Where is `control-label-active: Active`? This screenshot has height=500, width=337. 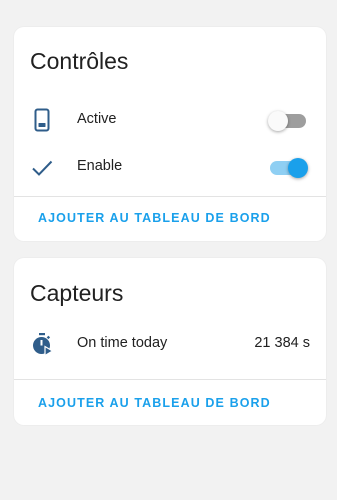 control-label-active: Active is located at coordinates (97, 119).